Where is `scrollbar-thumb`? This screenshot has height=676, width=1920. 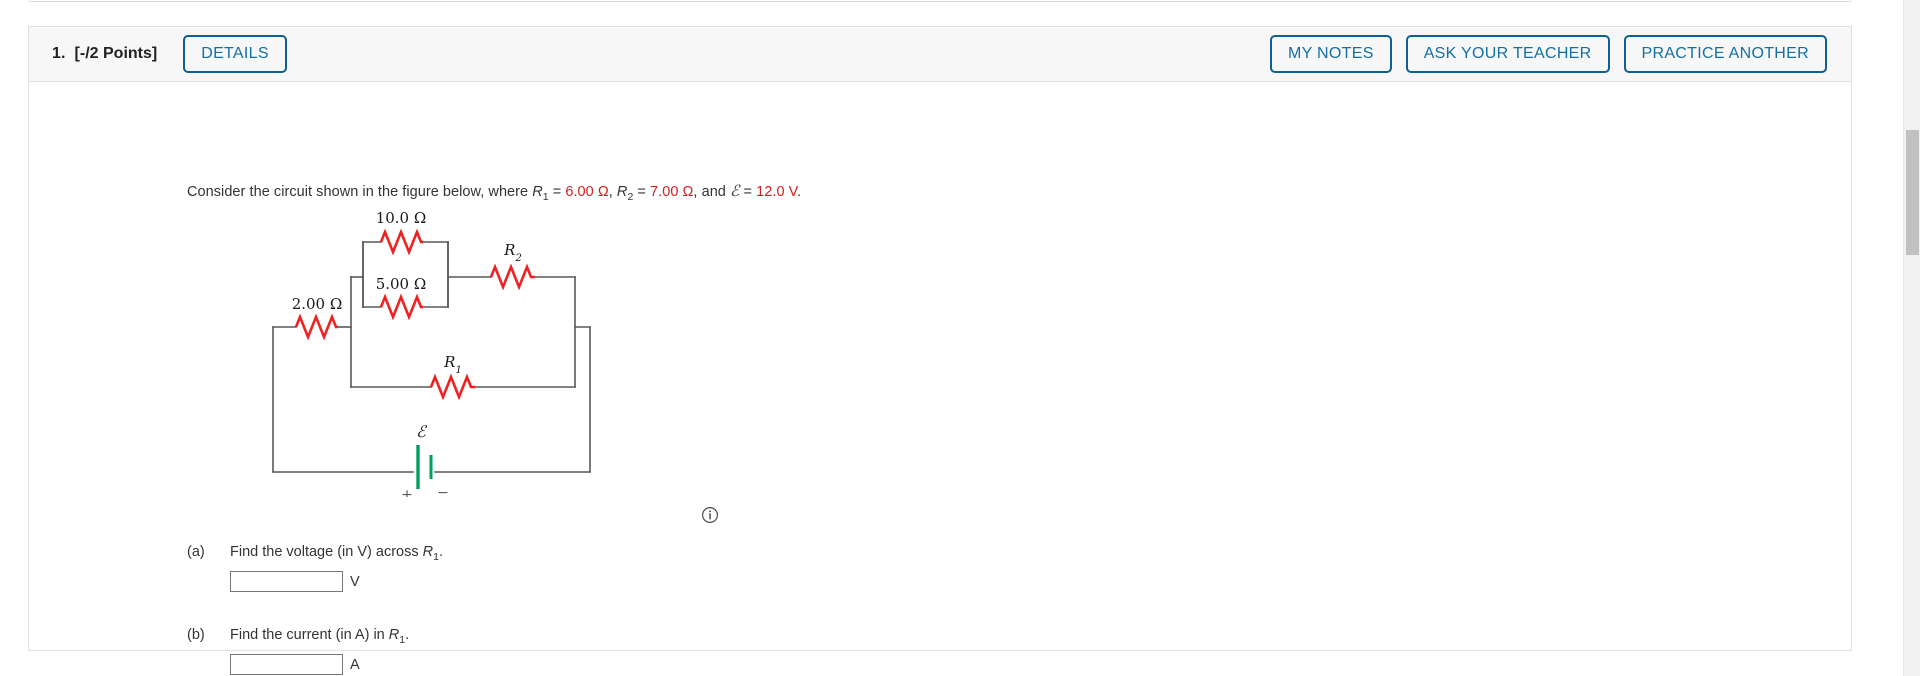
scrollbar-thumb is located at coordinates (1912, 192).